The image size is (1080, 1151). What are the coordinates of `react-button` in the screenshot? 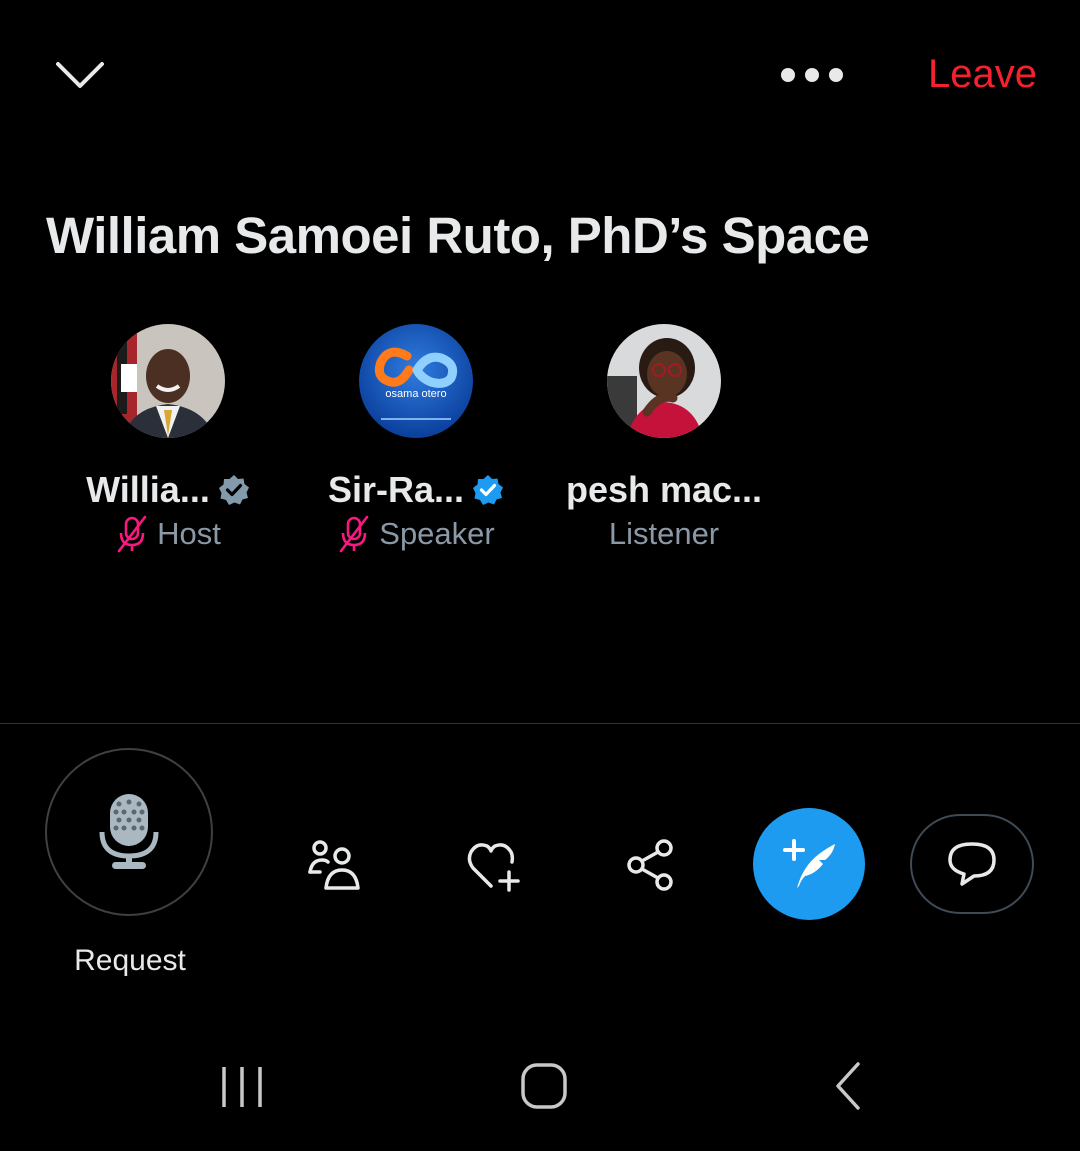 It's located at (494, 866).